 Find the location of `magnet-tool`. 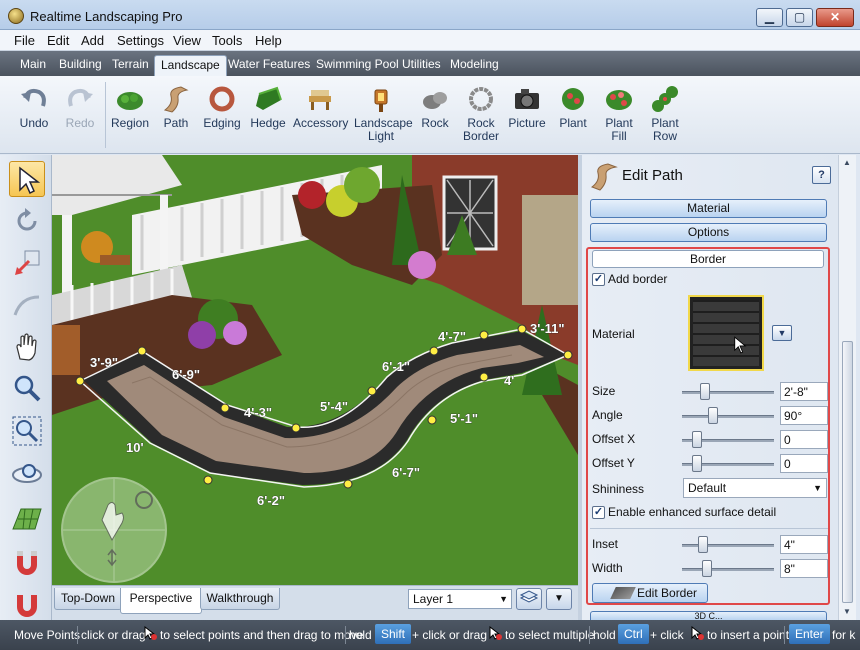

magnet-tool is located at coordinates (27, 563).